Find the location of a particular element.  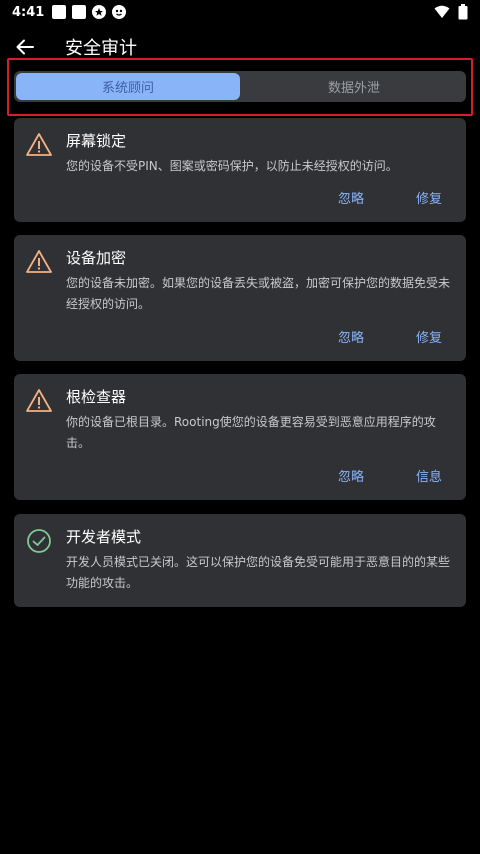

card-description: 您的设备未加密。如果您的设备丢失或被盗，加密可保护您的数据免受未经授权的访问。 is located at coordinates (258, 293).